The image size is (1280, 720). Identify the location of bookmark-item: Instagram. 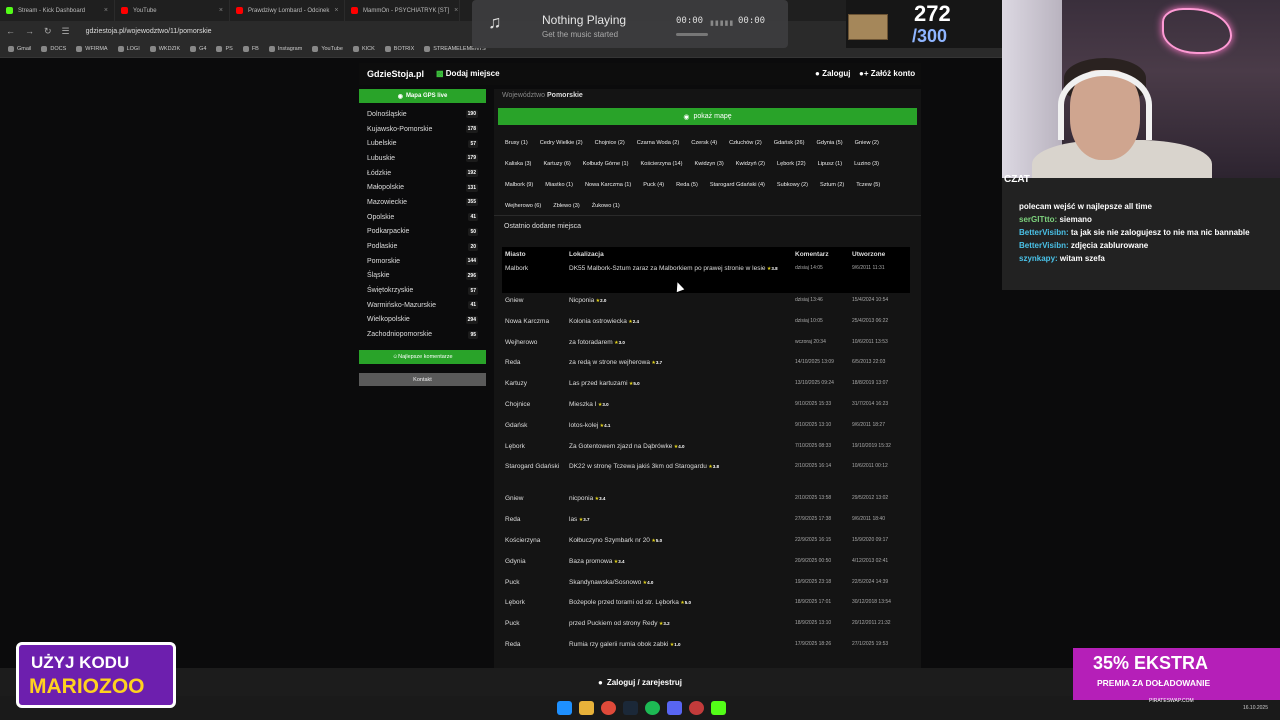
(285, 49).